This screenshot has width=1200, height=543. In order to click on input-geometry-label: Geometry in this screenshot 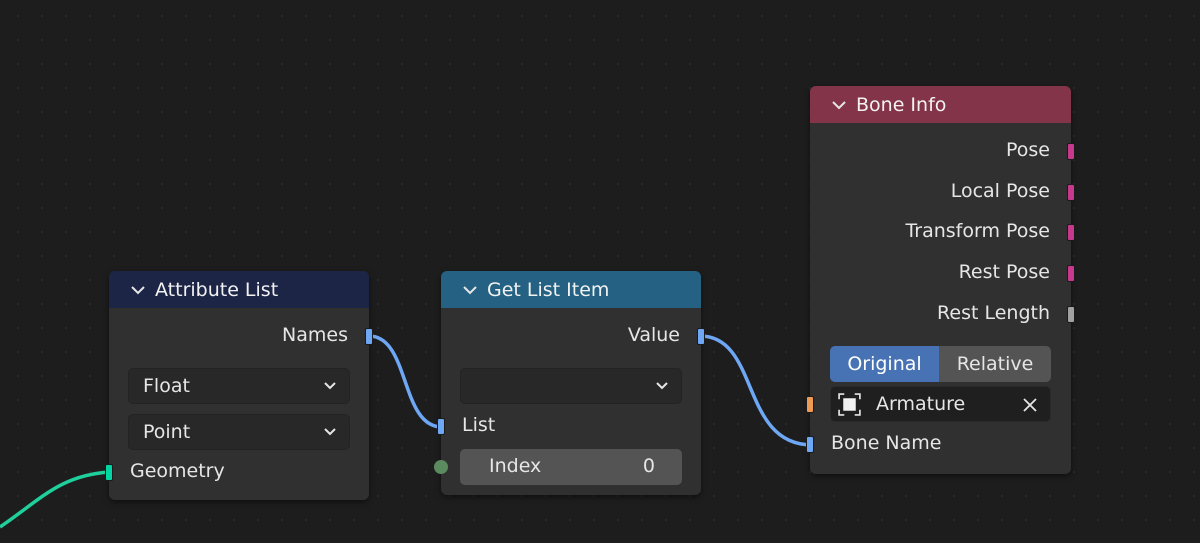, I will do `click(177, 471)`.